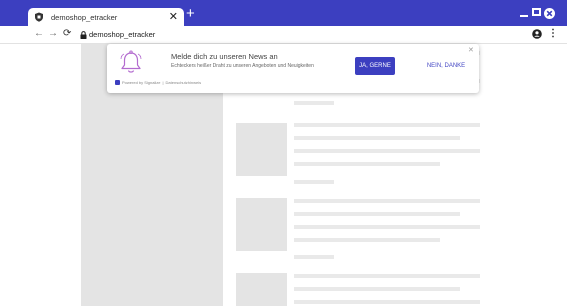  What do you see at coordinates (190, 14) in the screenshot?
I see `new-tab-button: +` at bounding box center [190, 14].